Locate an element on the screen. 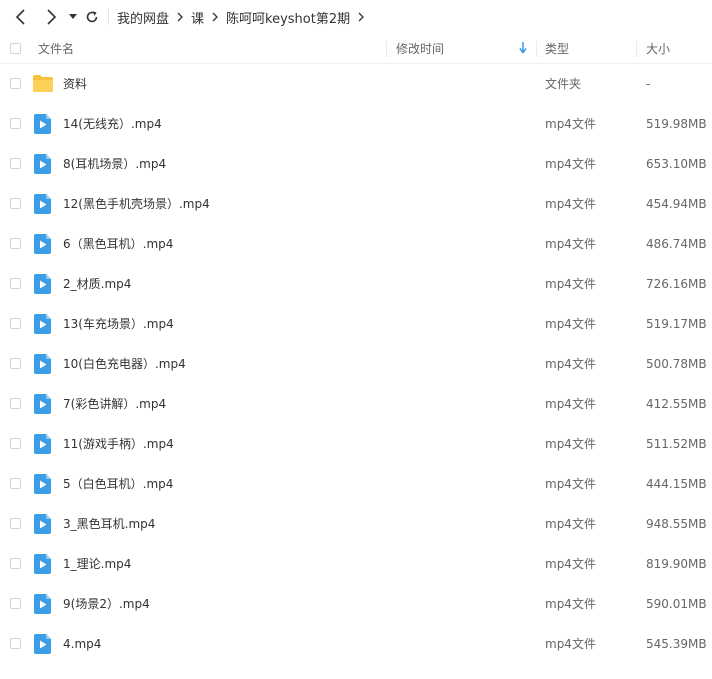 This screenshot has width=712, height=679. file-row: 9(场景2）.mp4 mp4文件 590.01MB is located at coordinates (356, 604).